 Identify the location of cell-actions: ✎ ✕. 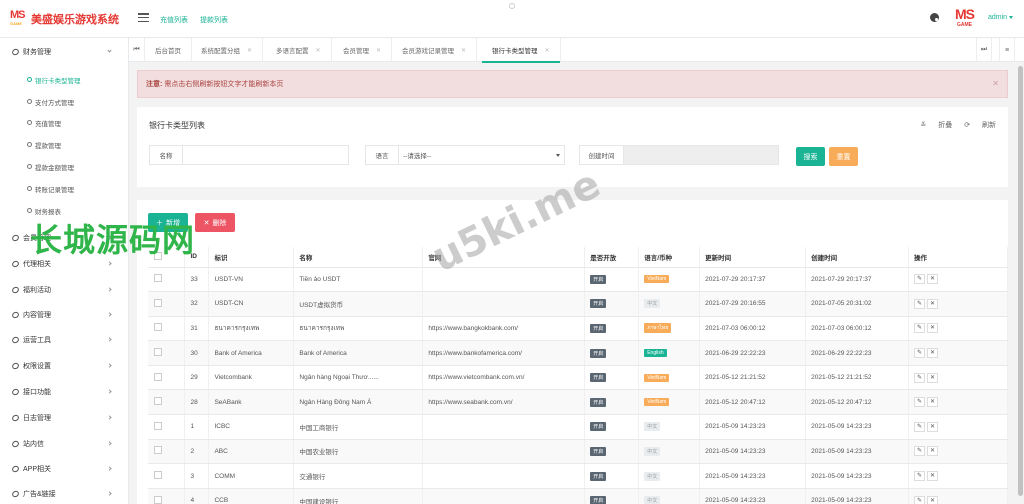
(958, 304).